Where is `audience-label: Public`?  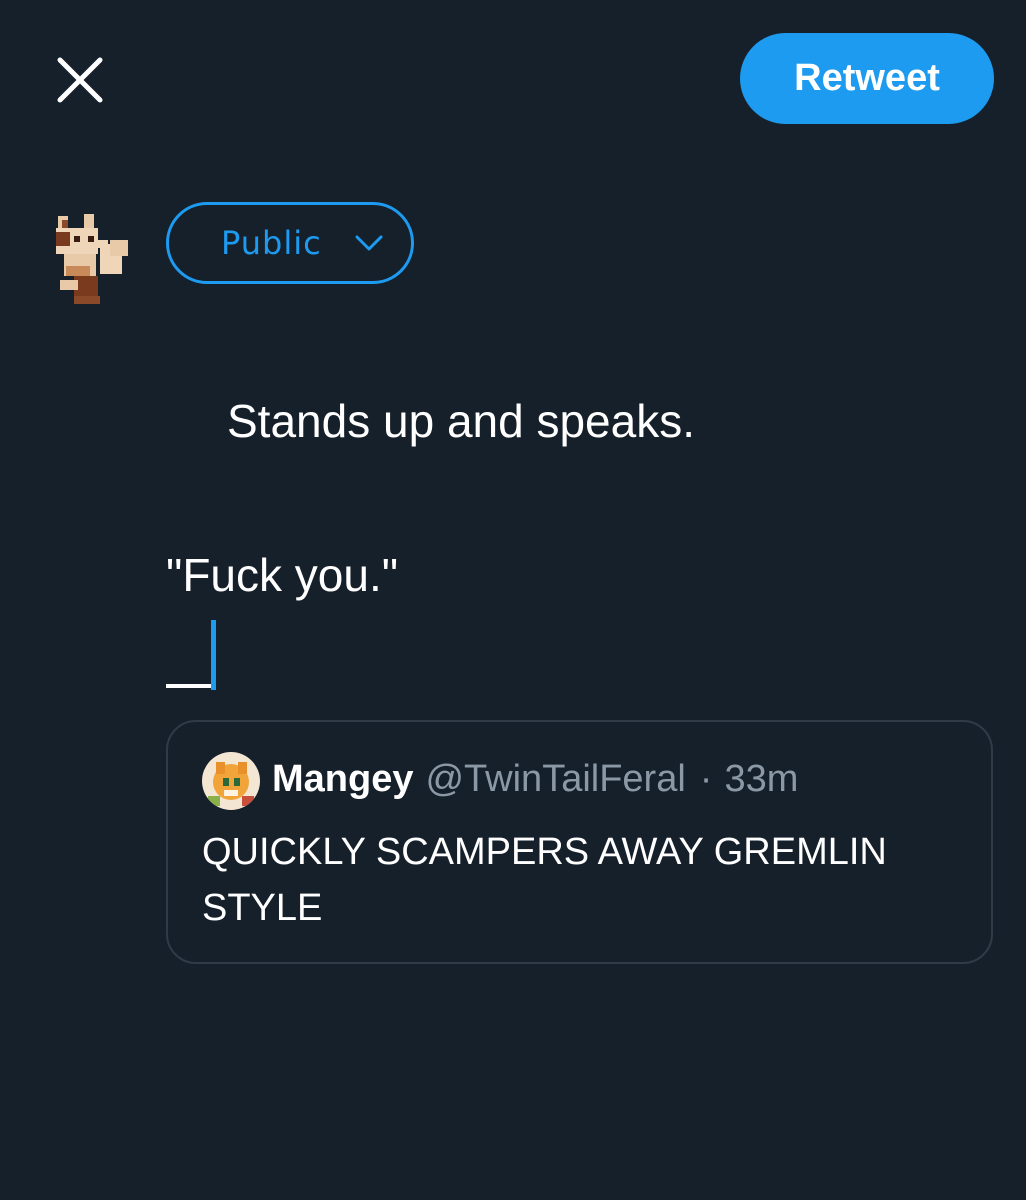 audience-label: Public is located at coordinates (271, 243).